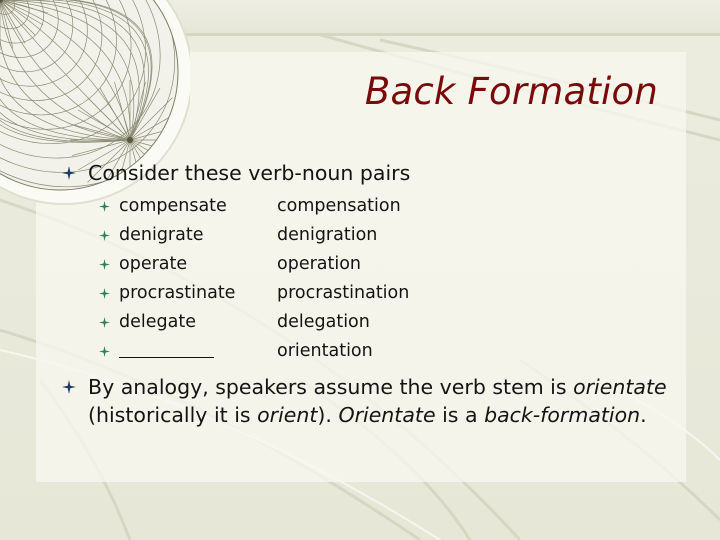  Describe the element at coordinates (372, 264) in the screenshot. I see `pair-row: operate operation` at that location.